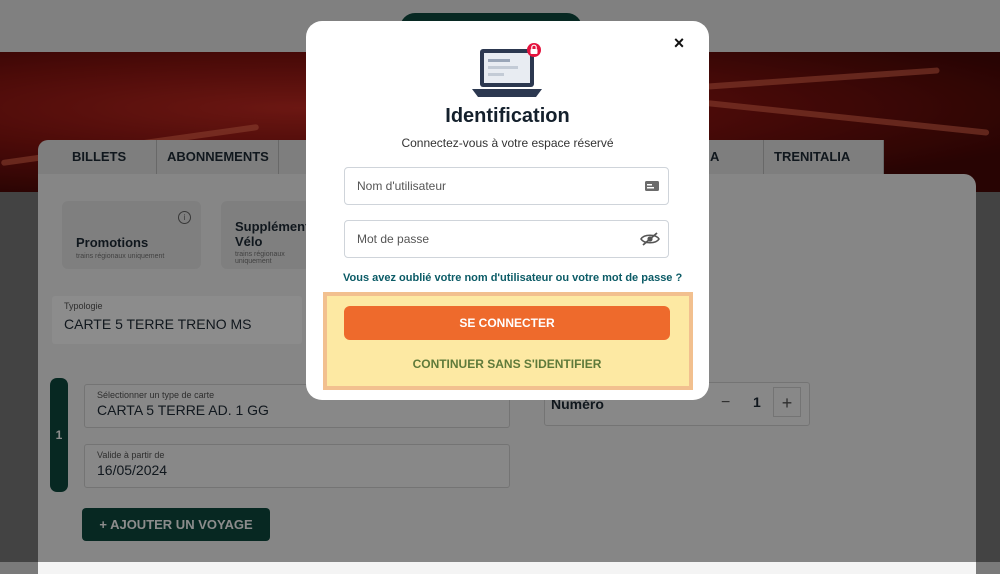 The height and width of the screenshot is (574, 1000). I want to click on login-button: SE CONNECTER, so click(507, 323).